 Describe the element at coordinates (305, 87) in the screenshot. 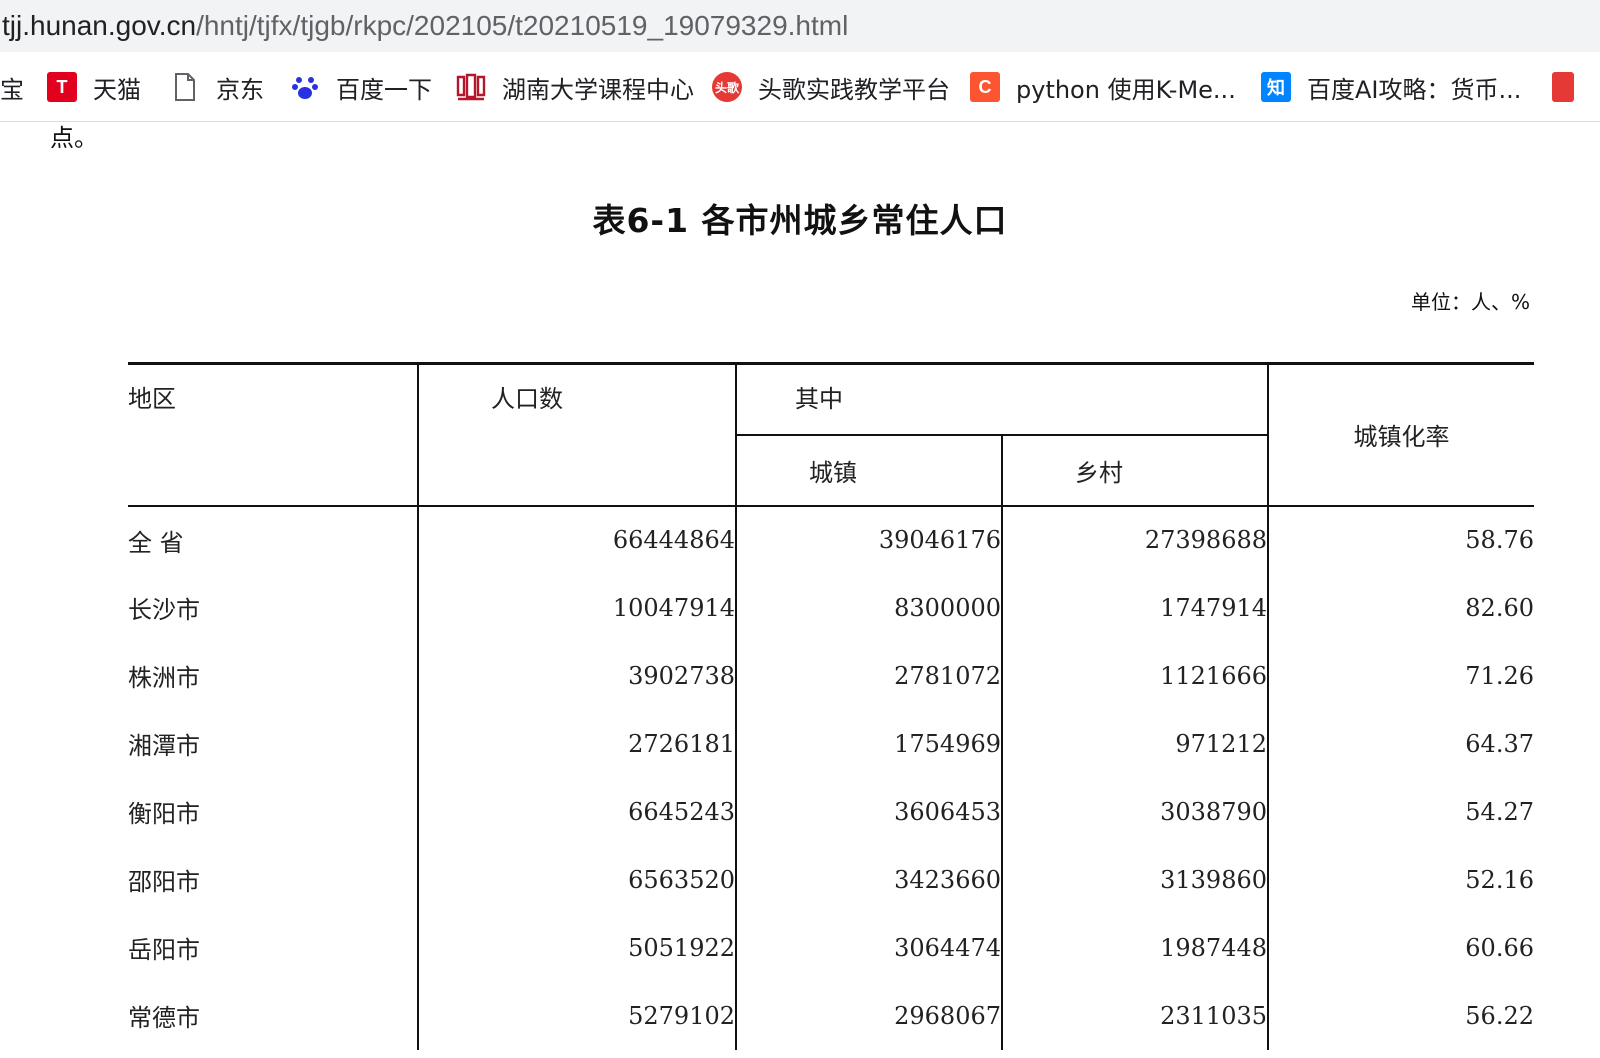

I see `baidu-paw-icon` at that location.